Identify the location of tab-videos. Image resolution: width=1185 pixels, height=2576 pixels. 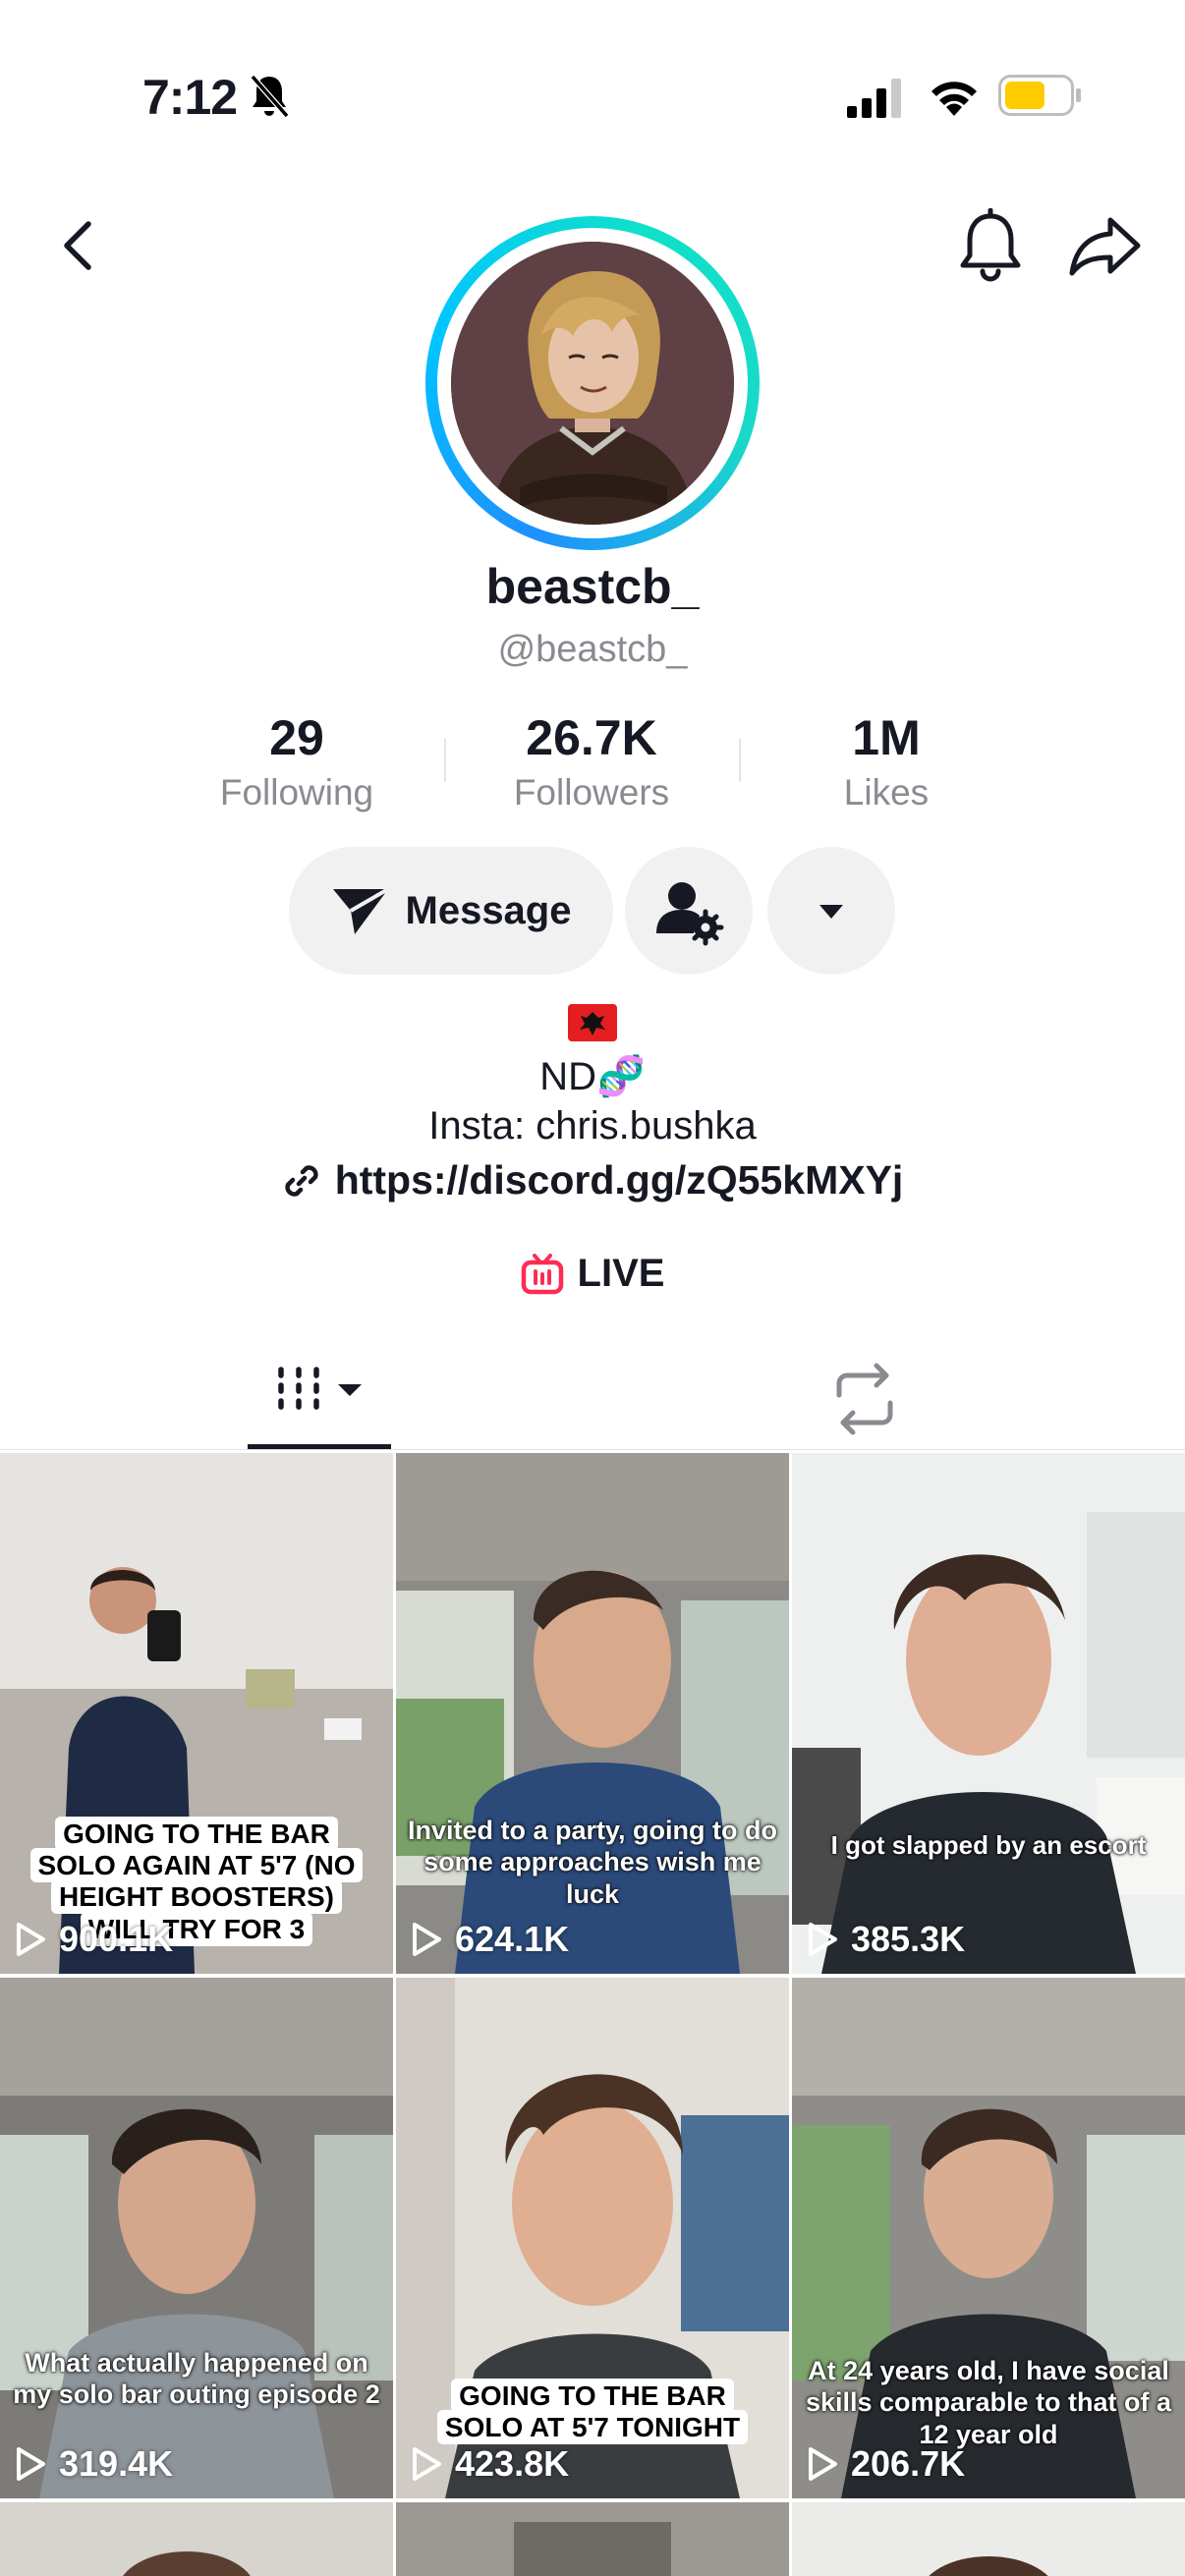
(320, 1405).